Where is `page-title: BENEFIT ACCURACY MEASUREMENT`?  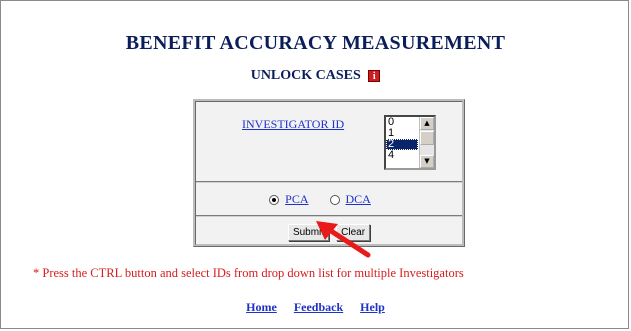 page-title: BENEFIT ACCURACY MEASUREMENT is located at coordinates (315, 43).